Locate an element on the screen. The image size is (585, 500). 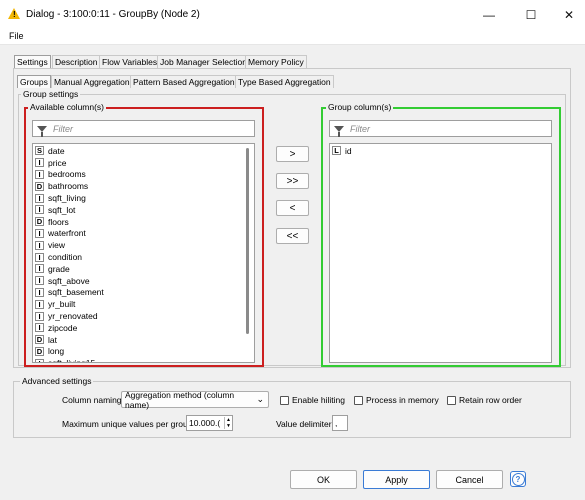
available-list-item: Isqft_lot is located at coordinates (143, 210).